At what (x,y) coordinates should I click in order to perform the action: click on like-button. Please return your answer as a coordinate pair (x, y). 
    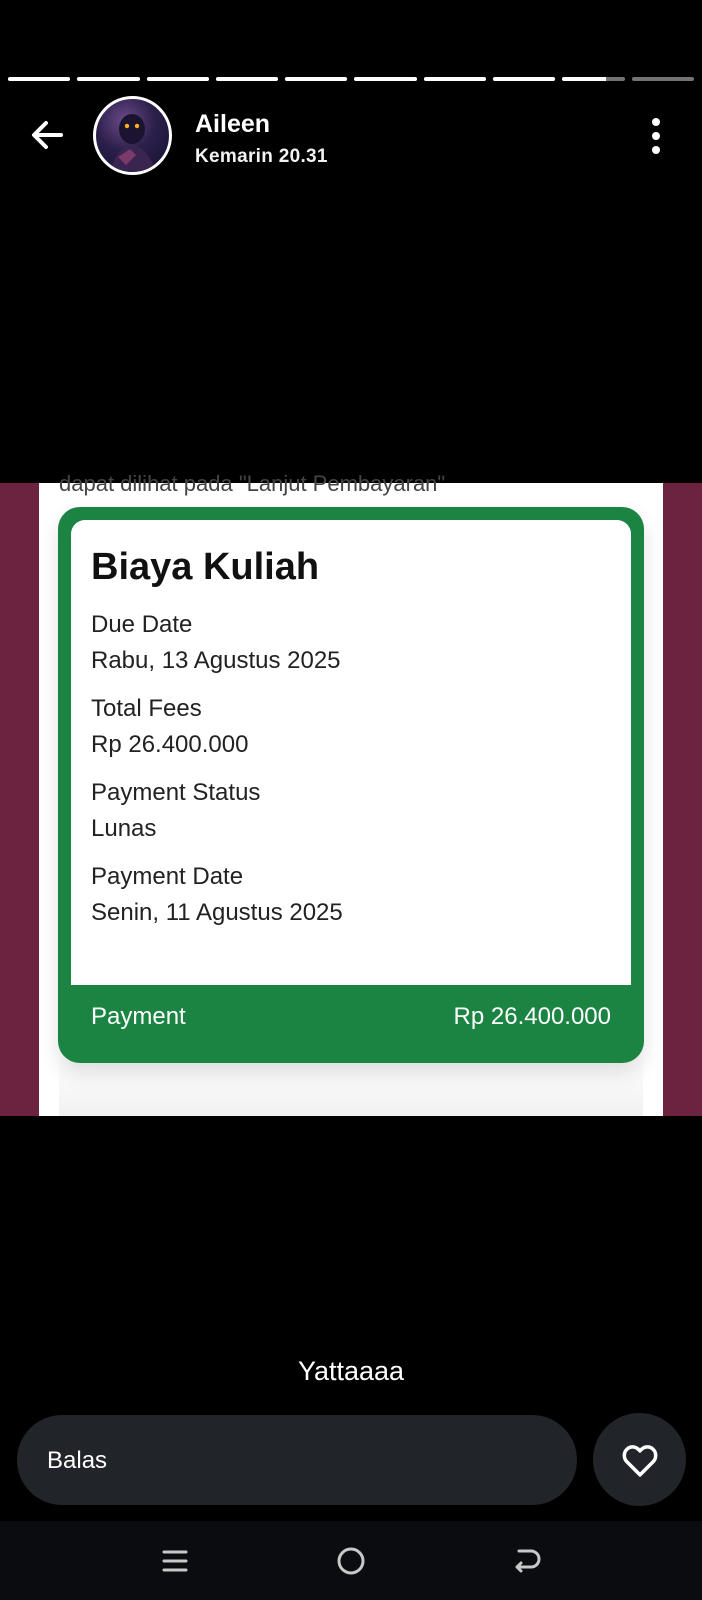
    Looking at the image, I should click on (639, 1459).